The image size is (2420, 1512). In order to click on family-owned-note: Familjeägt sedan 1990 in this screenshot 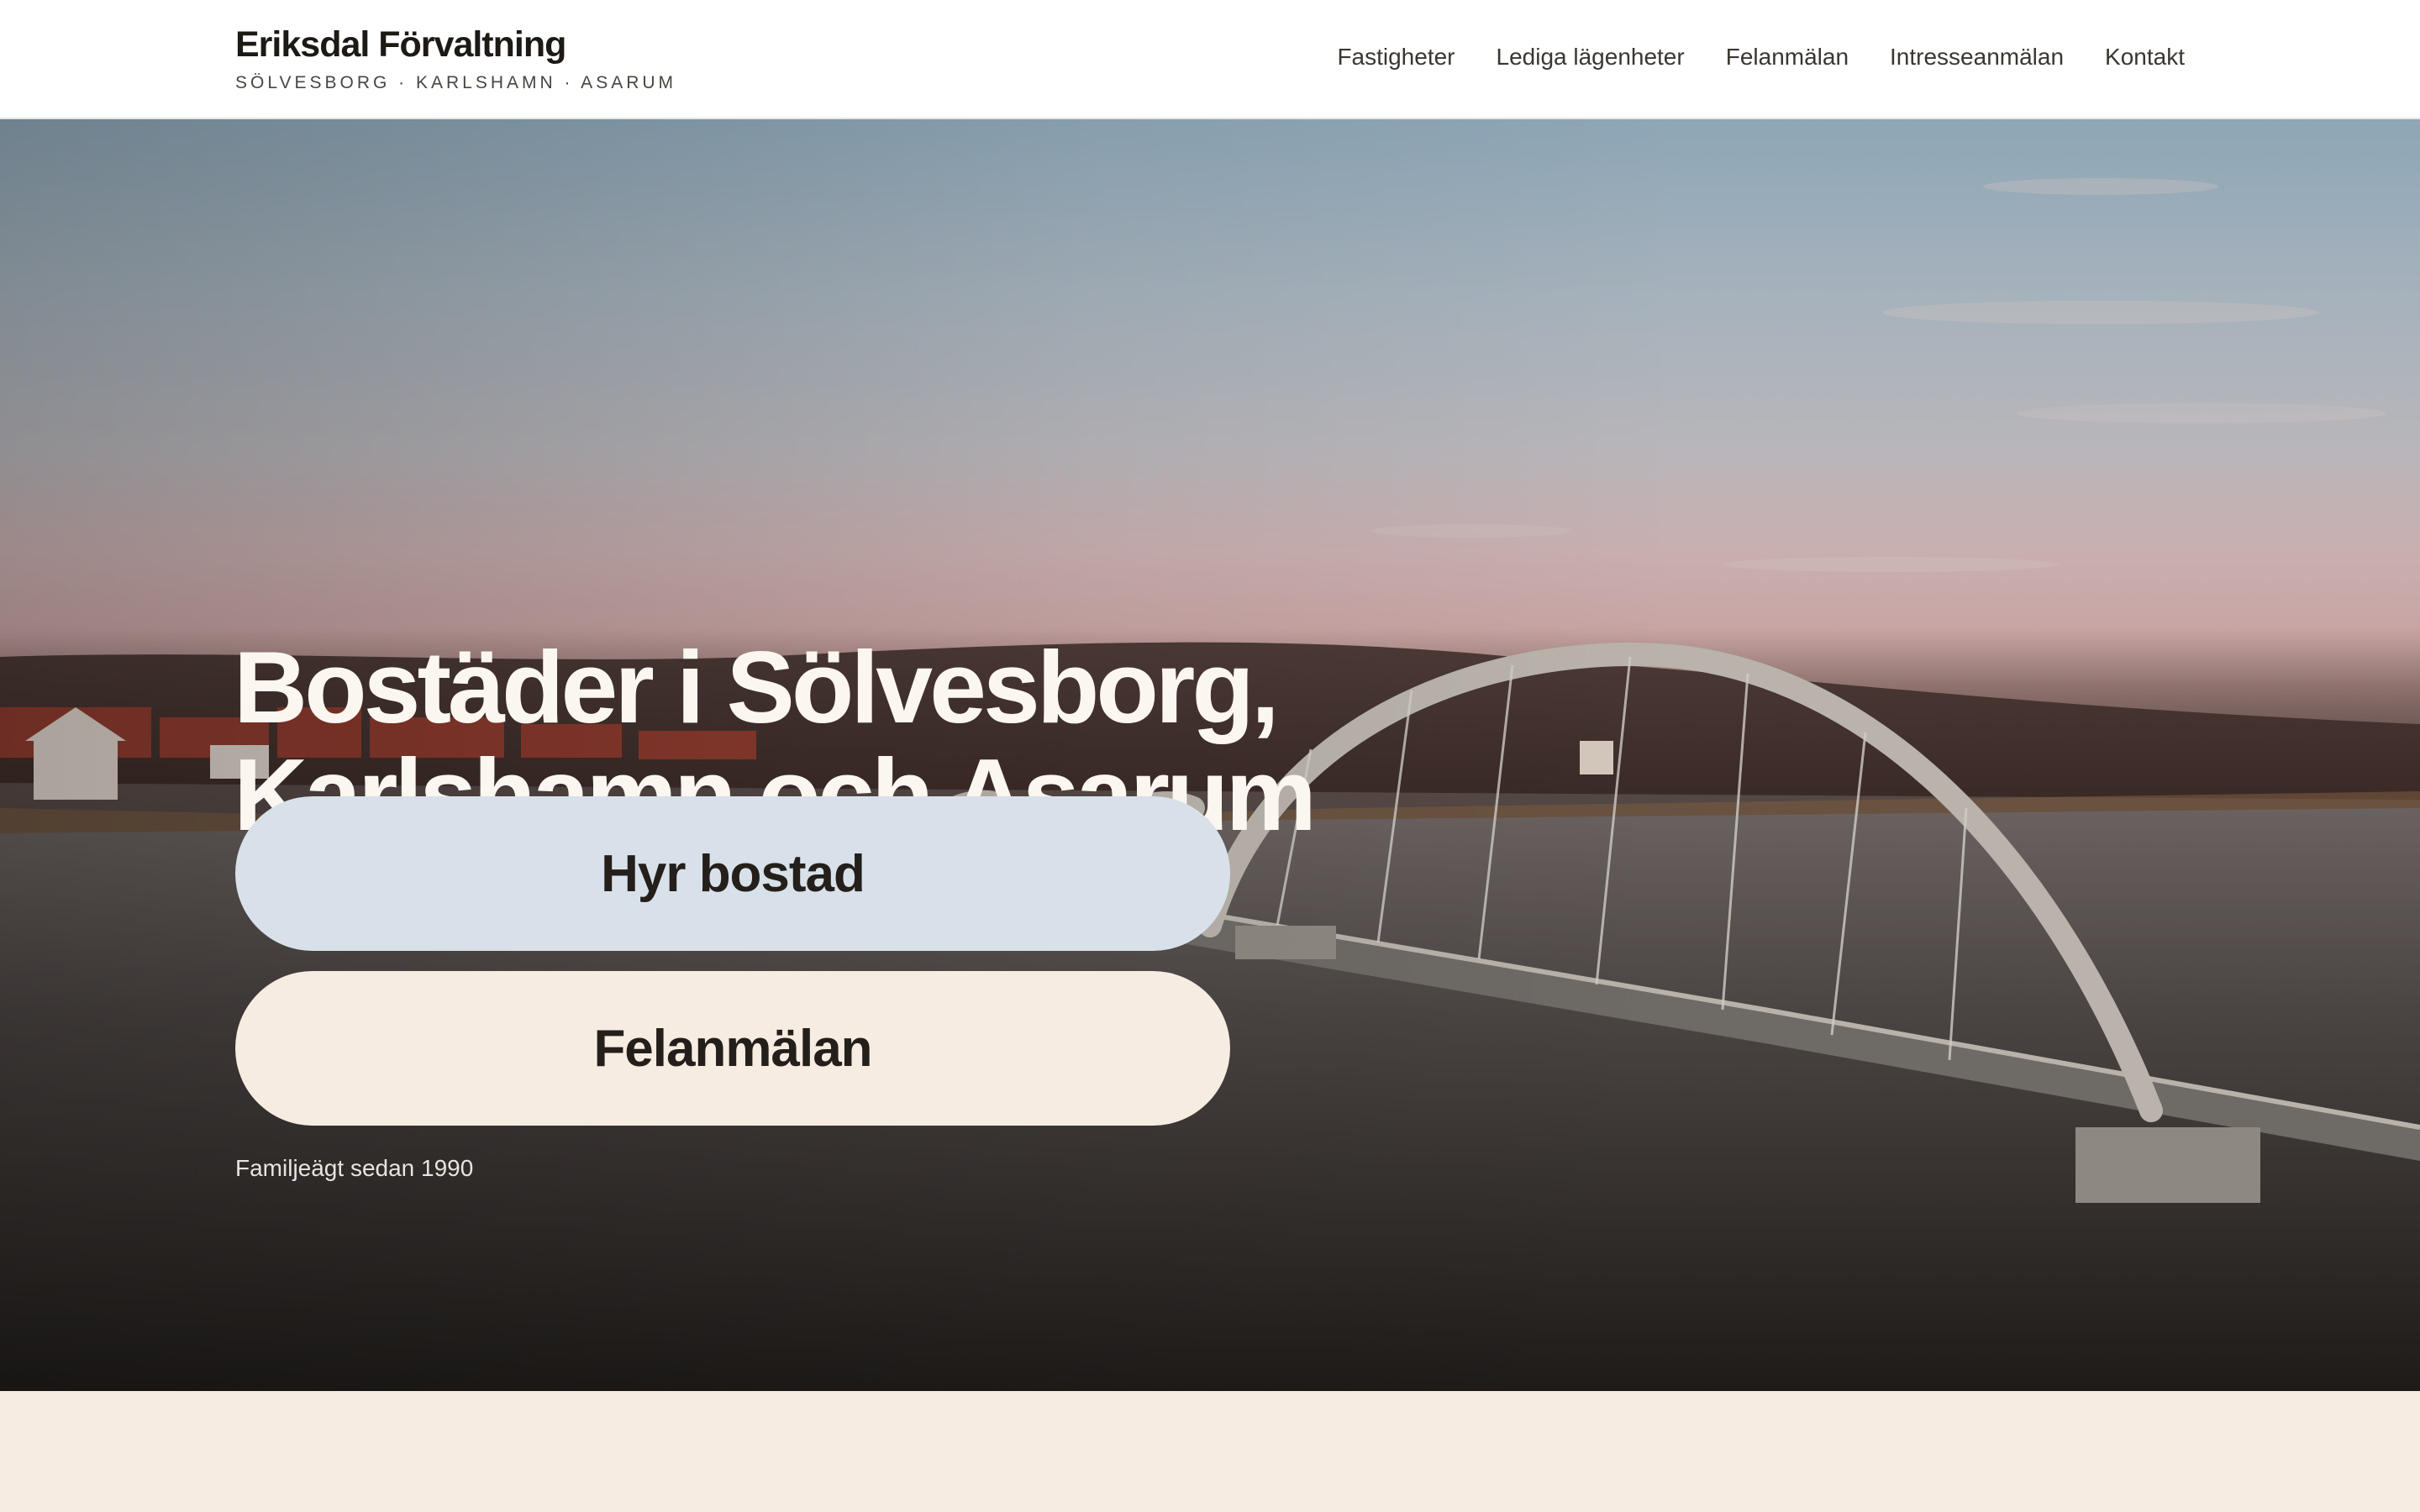, I will do `click(354, 1168)`.